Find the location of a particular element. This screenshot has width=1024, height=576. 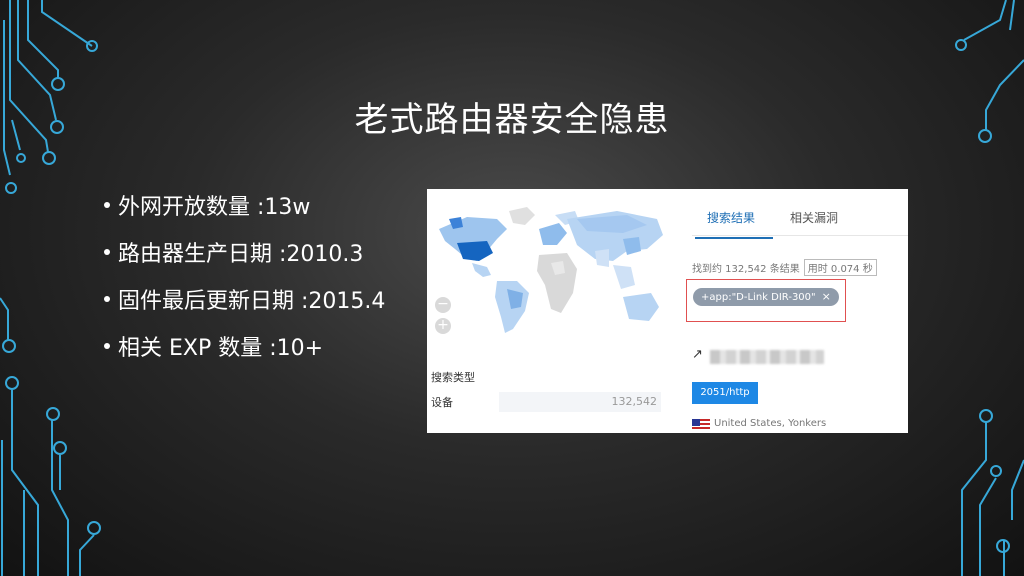

blurred-host-address is located at coordinates (767, 357).